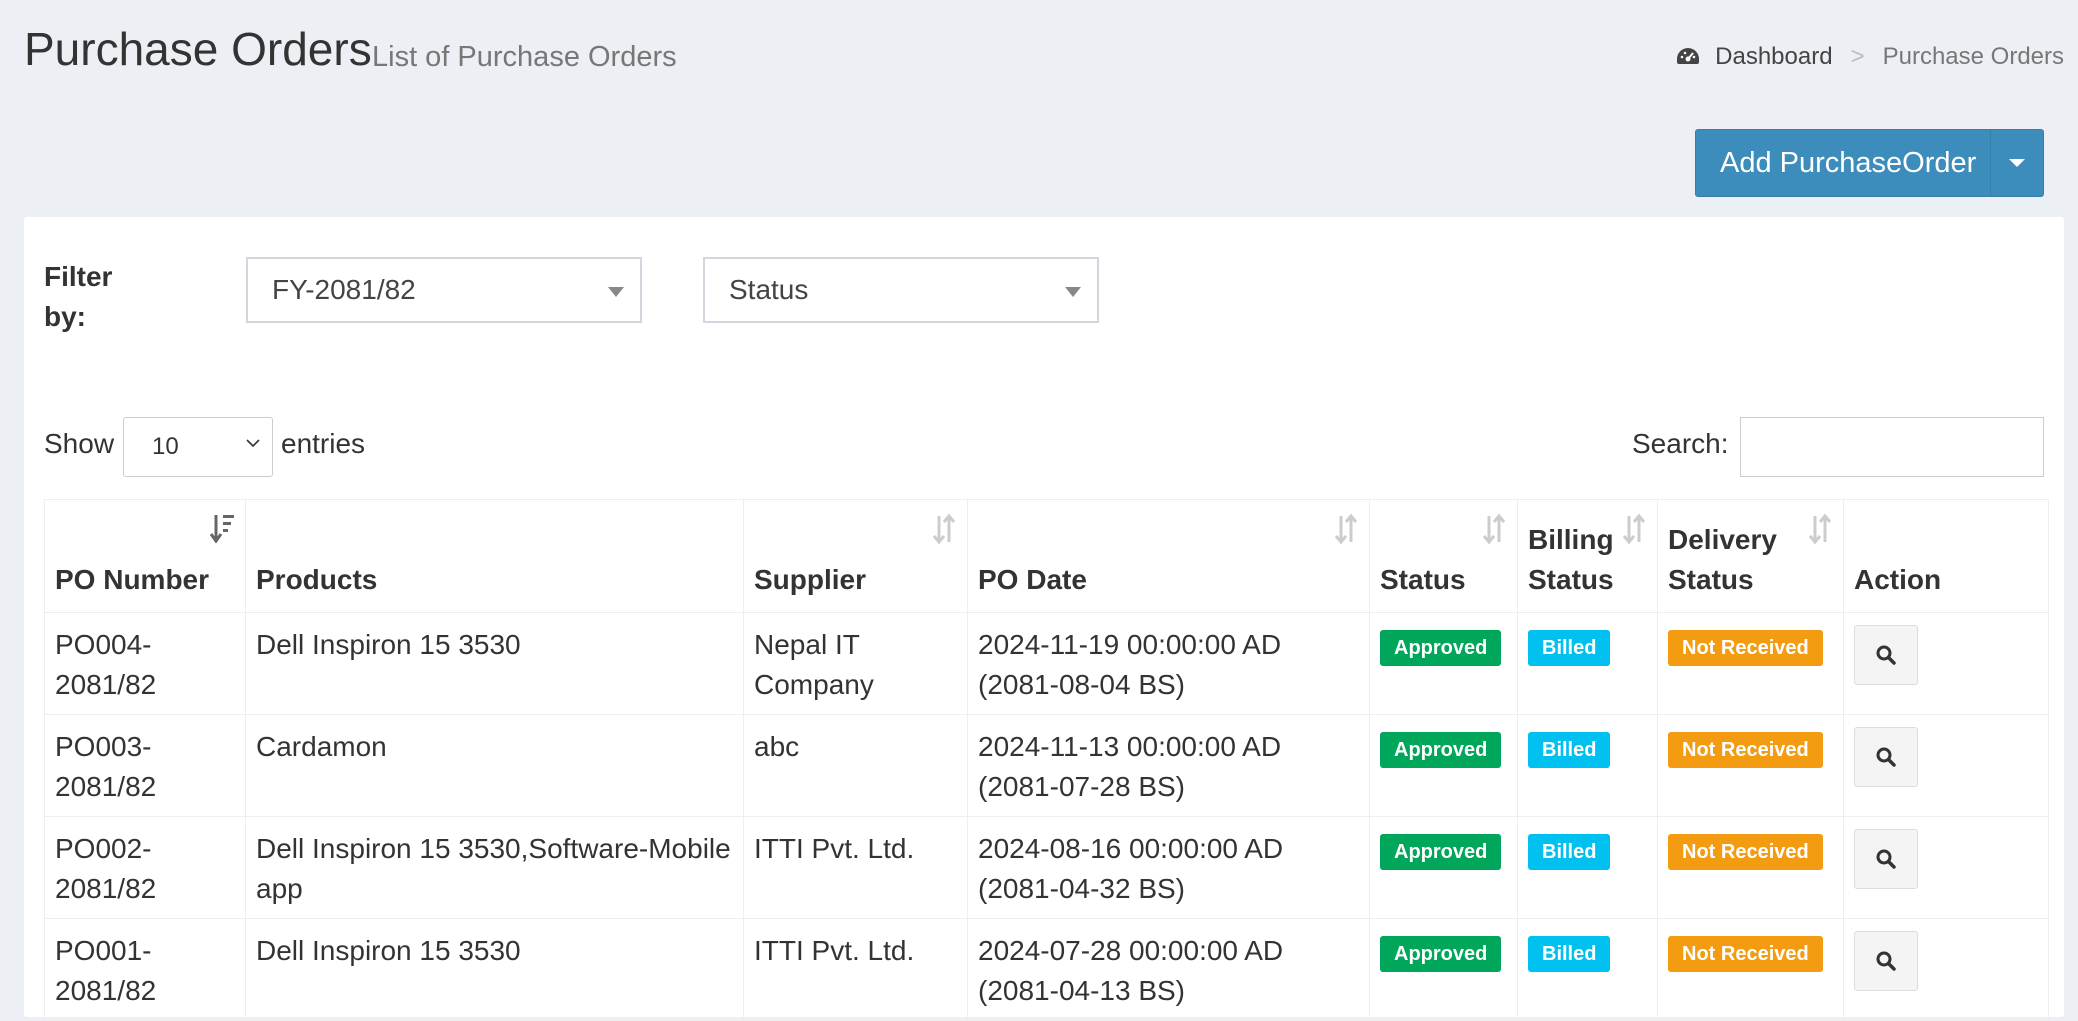 The height and width of the screenshot is (1021, 2078). Describe the element at coordinates (1168, 867) in the screenshot. I see `cell-po-date: 2024-08-16 00:00:00 AD (2081-04-32 BS)` at that location.